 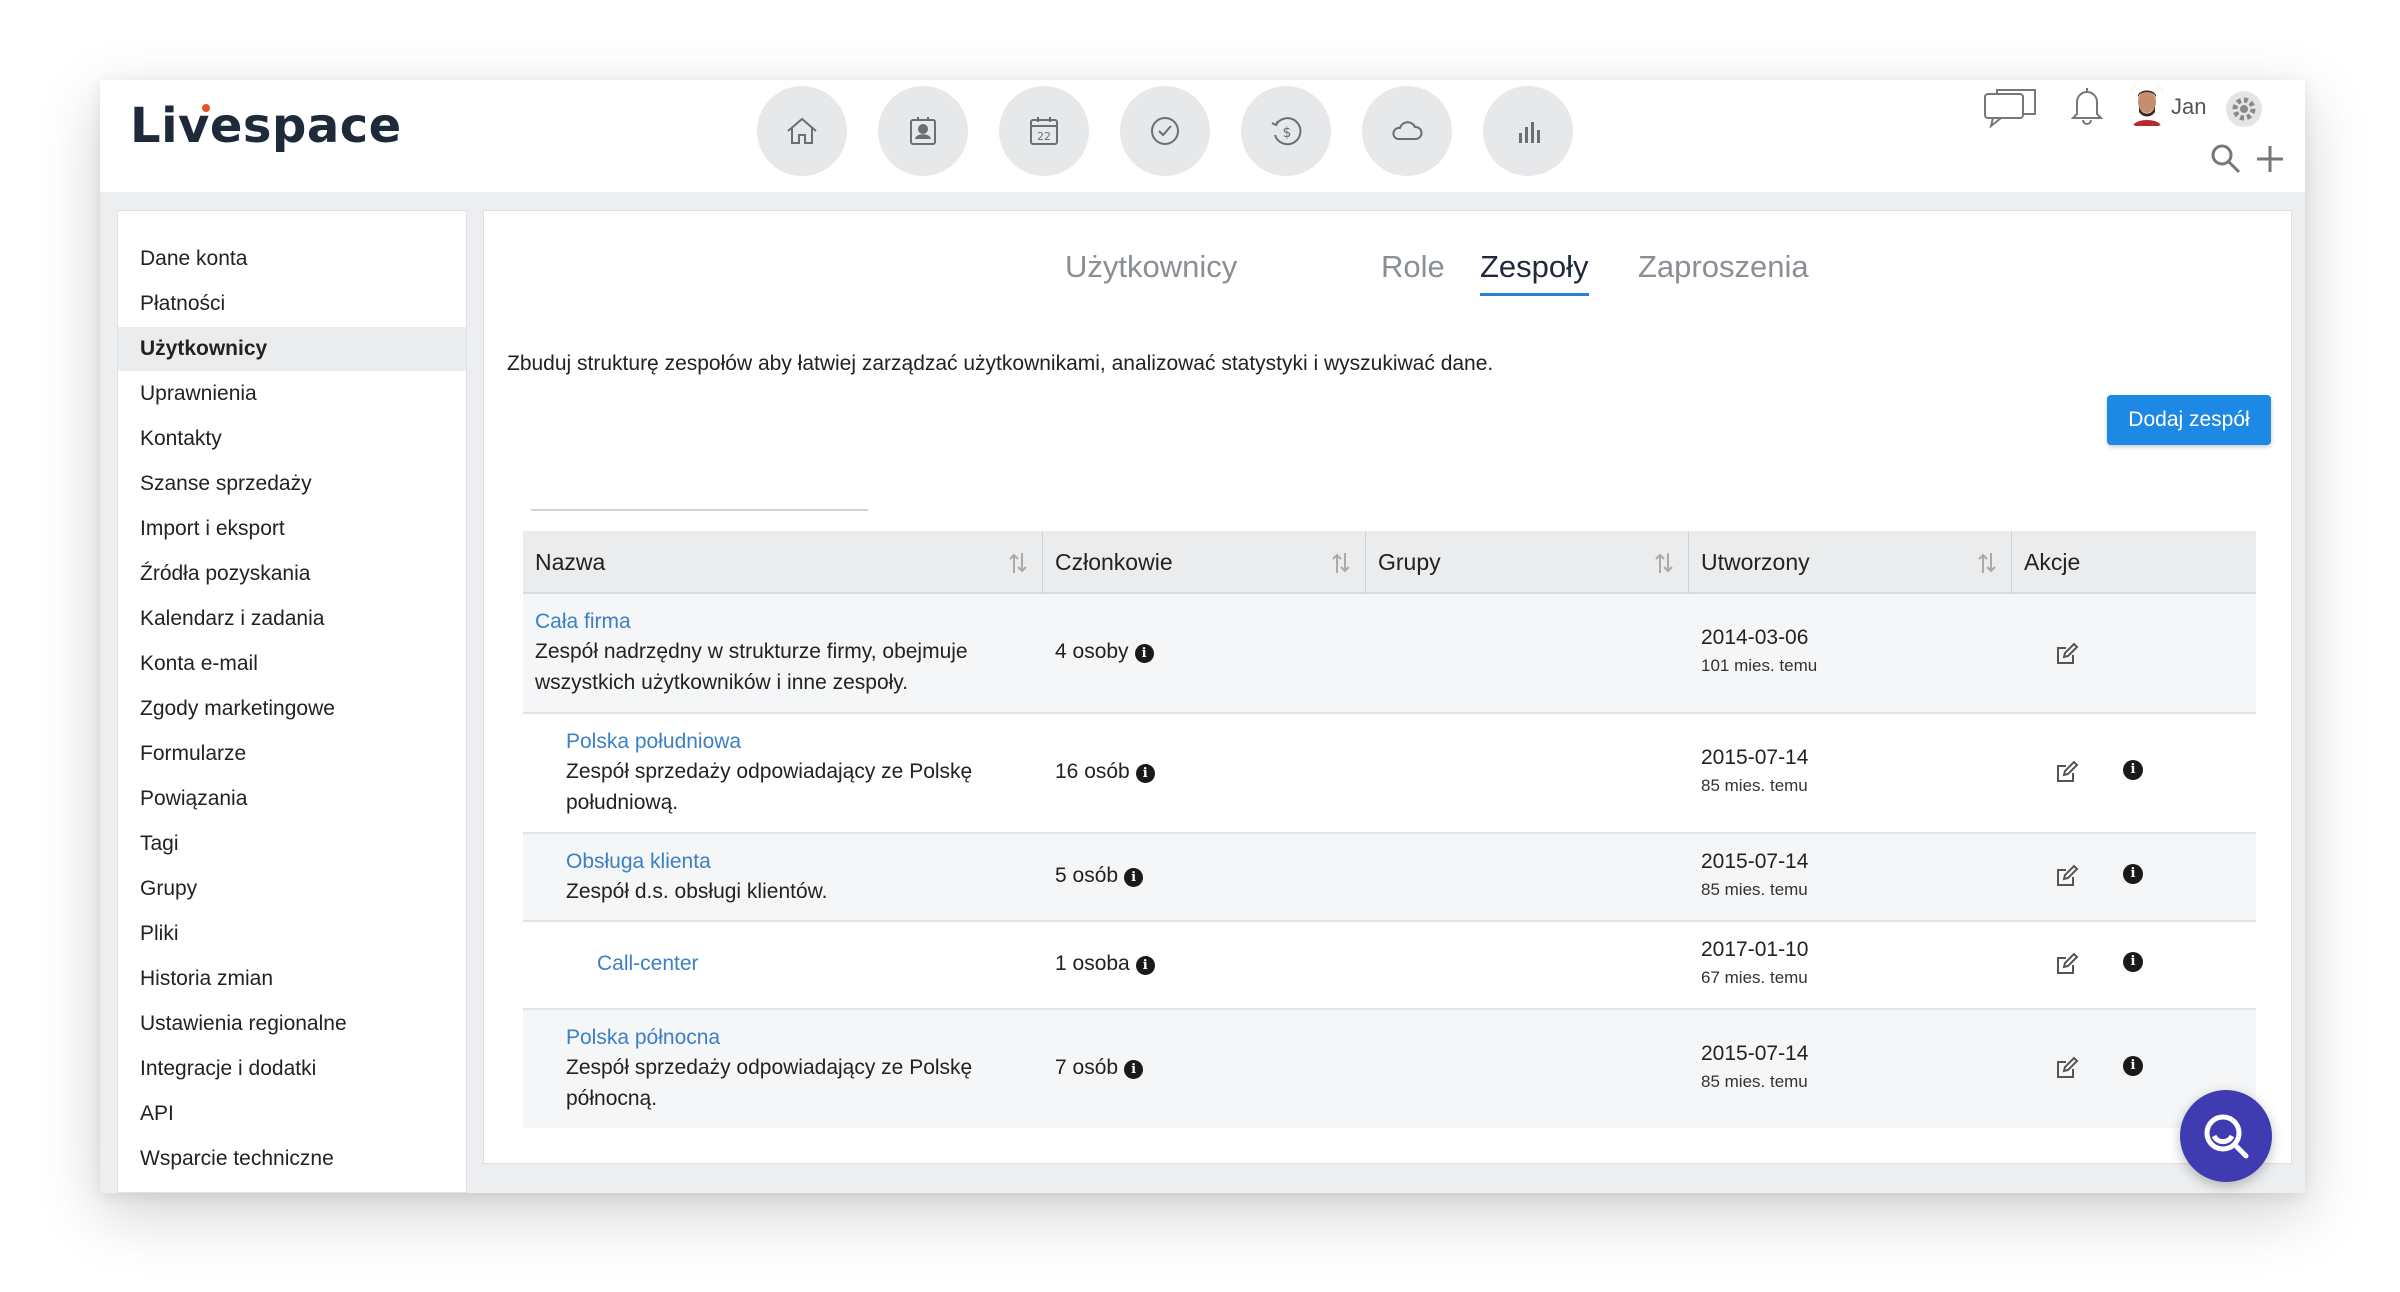 I want to click on members-count-label: 1 osoba, so click(x=1092, y=963).